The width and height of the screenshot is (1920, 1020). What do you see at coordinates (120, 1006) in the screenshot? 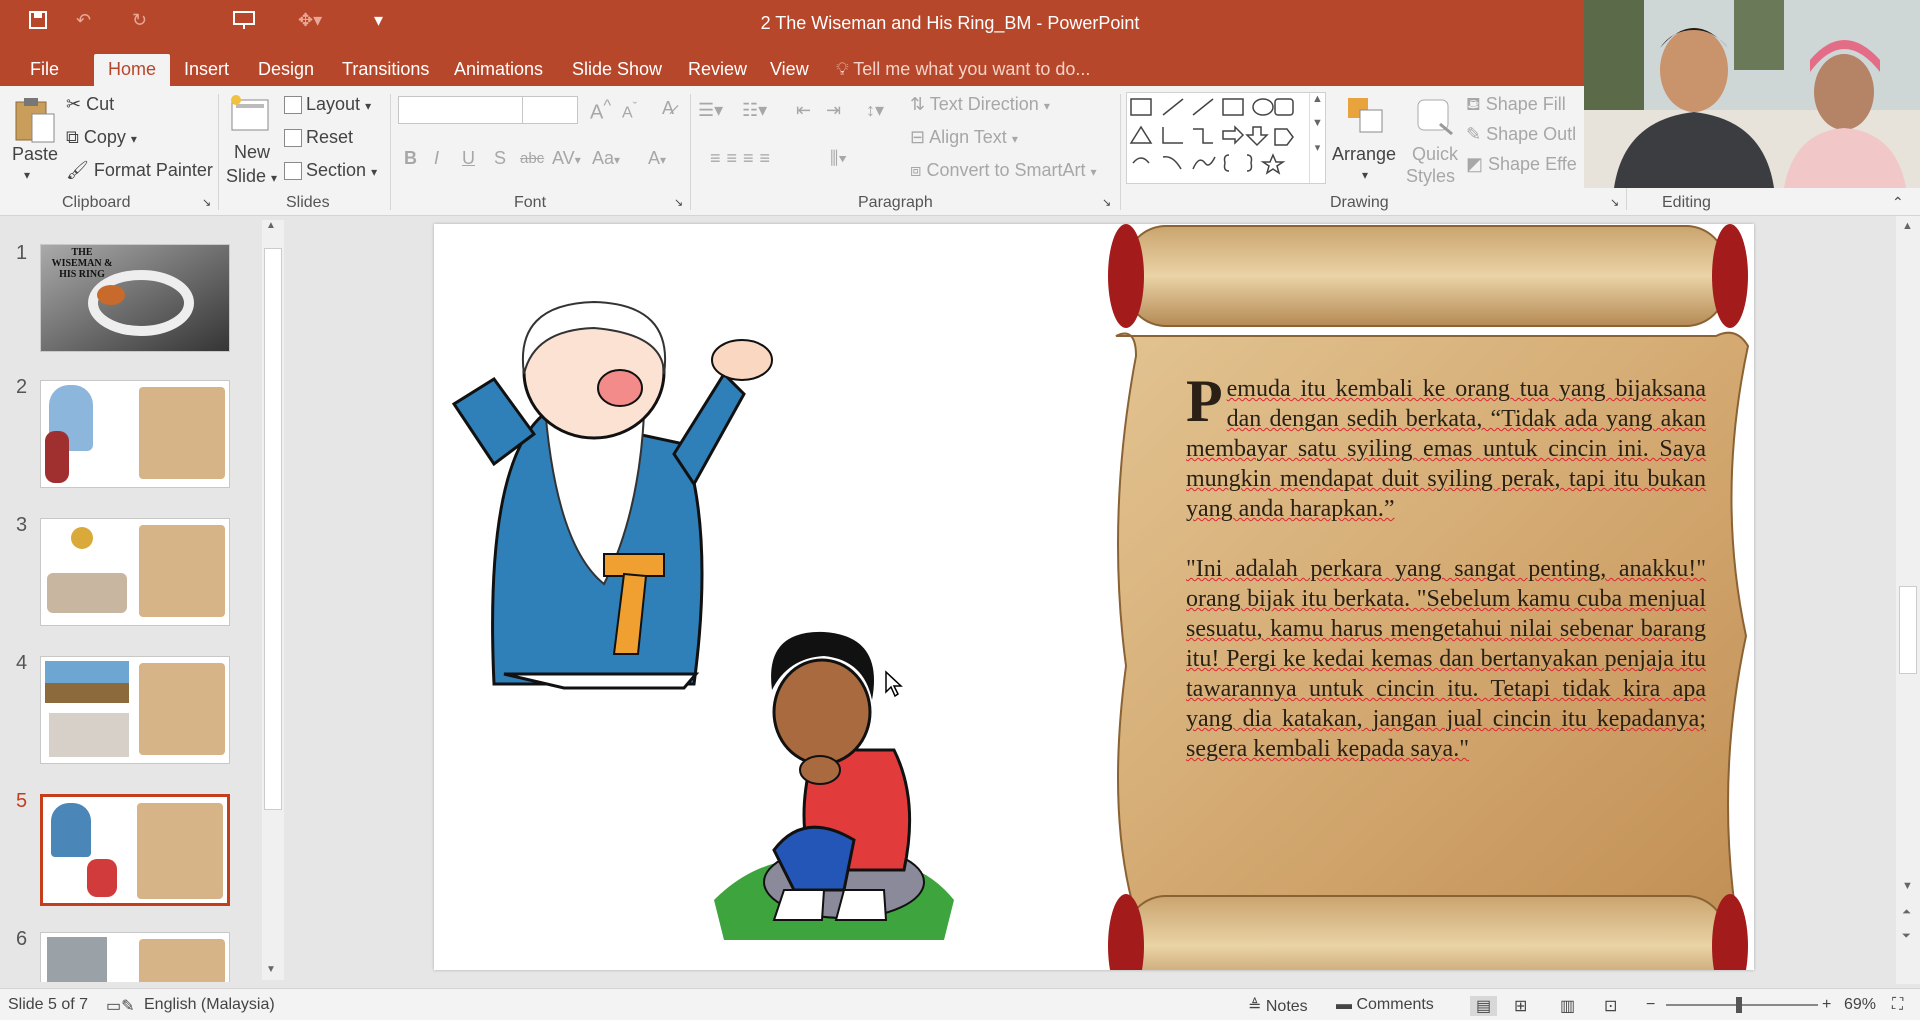
I see `spell-check-icon: ▭✎` at bounding box center [120, 1006].